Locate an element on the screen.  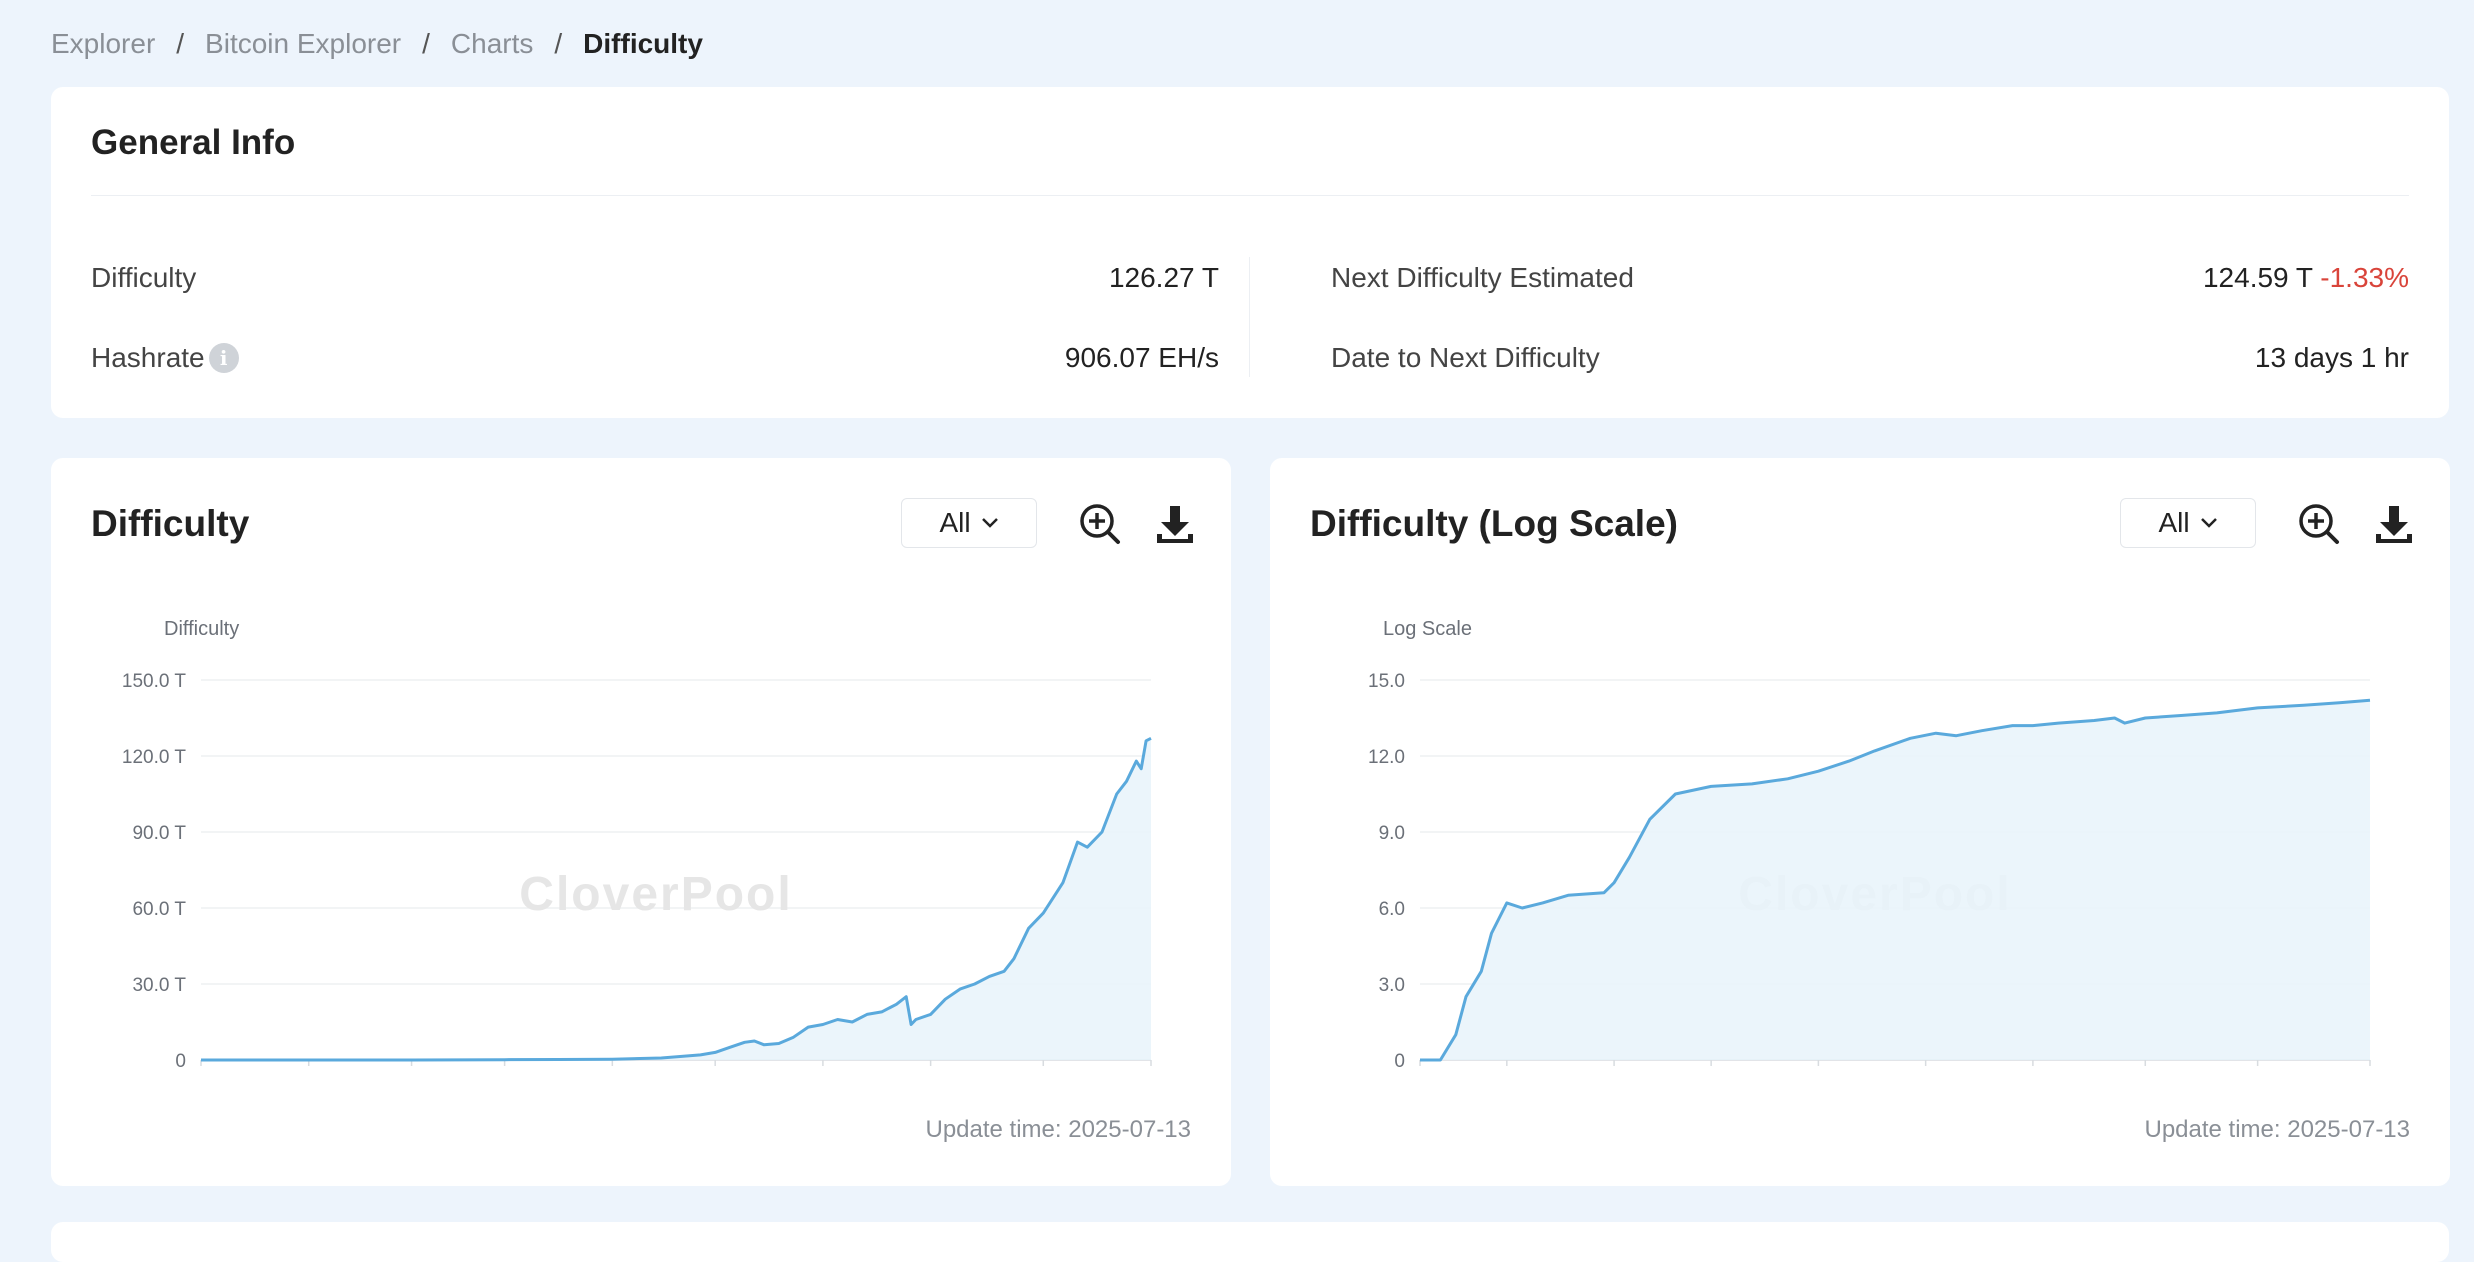
next-difficulty-value: 124.59 T is located at coordinates (2257, 277).